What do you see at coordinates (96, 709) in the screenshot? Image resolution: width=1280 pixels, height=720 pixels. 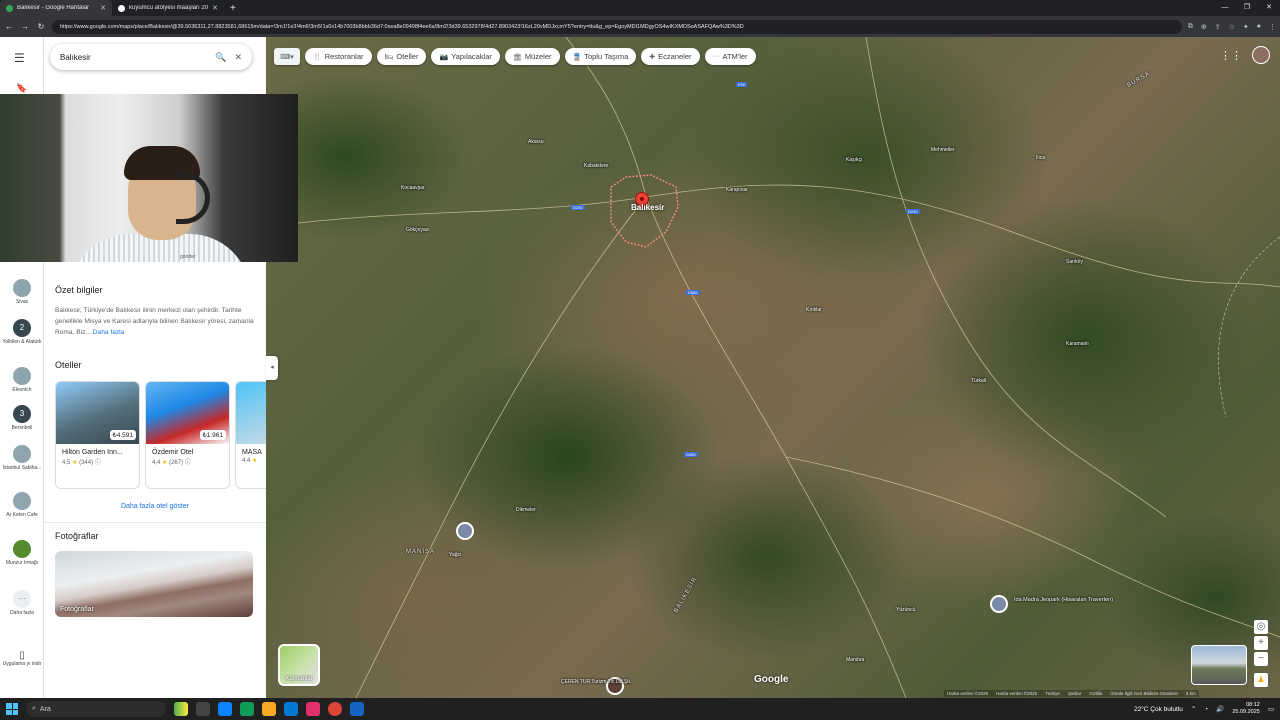 I see `taskbar-search: ⌕ Ara` at bounding box center [96, 709].